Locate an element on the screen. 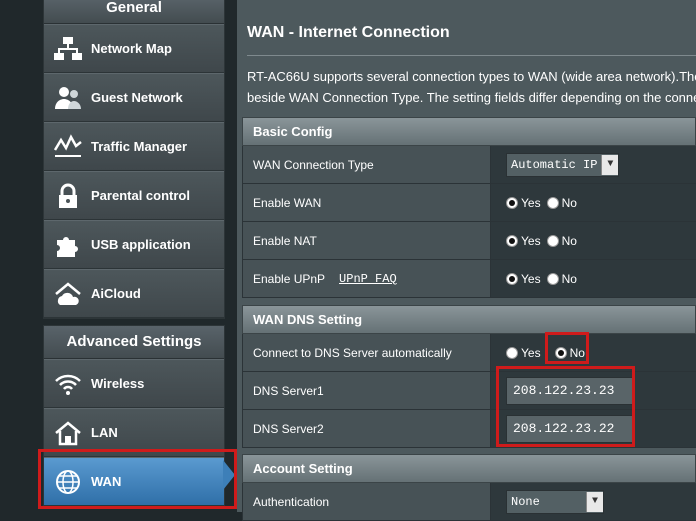 The image size is (696, 521). wifi-icon is located at coordinates (68, 384).